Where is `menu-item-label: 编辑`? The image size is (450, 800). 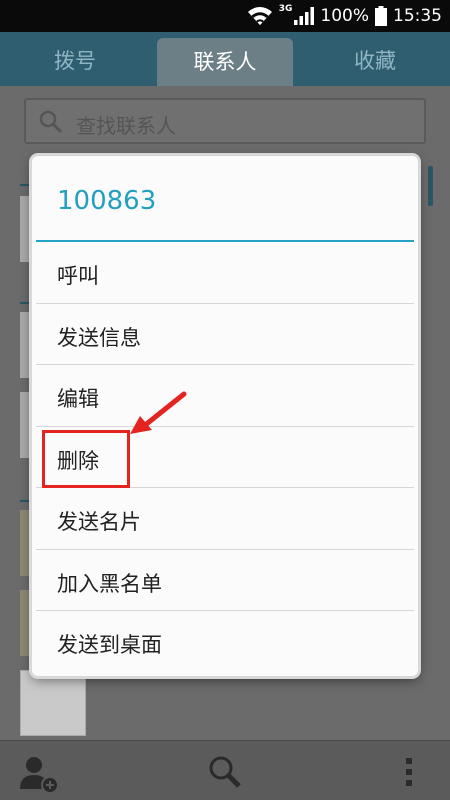
menu-item-label: 编辑 is located at coordinates (78, 399).